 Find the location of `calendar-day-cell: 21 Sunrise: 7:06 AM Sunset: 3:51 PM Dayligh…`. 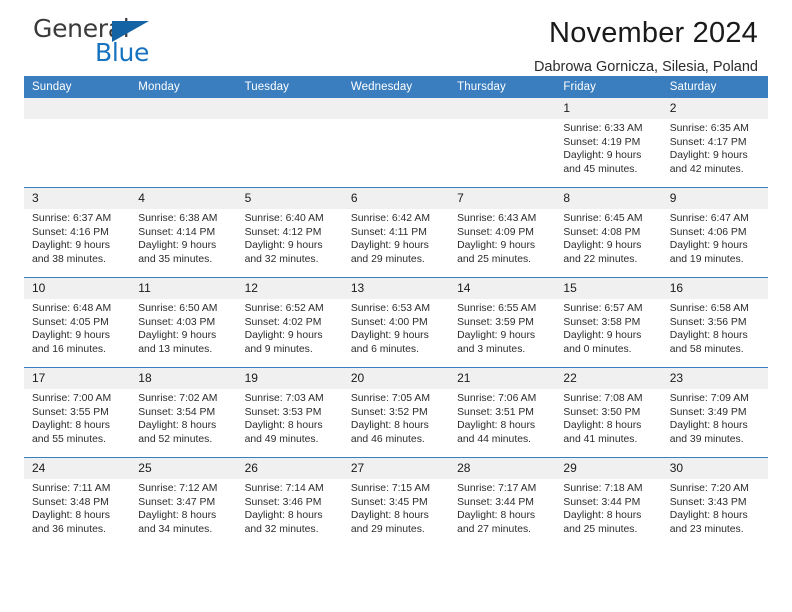

calendar-day-cell: 21 Sunrise: 7:06 AM Sunset: 3:51 PM Dayligh… is located at coordinates (502, 412).